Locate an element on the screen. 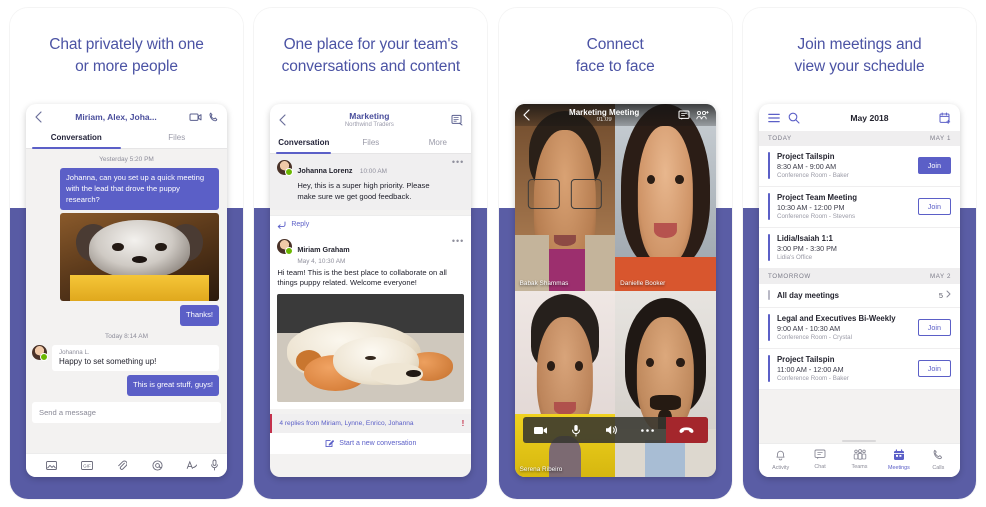  post-reply-action: Reply is located at coordinates (371, 223).